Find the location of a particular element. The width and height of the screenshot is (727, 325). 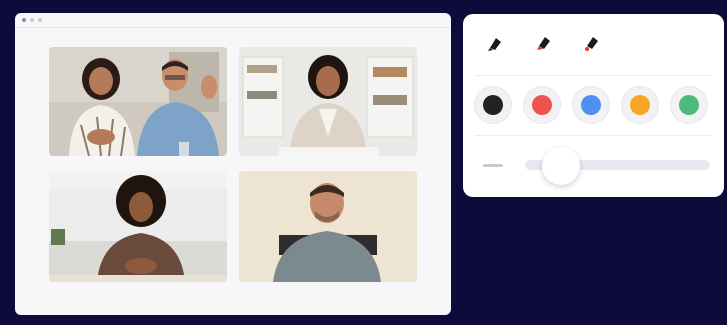

highlighter-icon is located at coordinates (543, 43).